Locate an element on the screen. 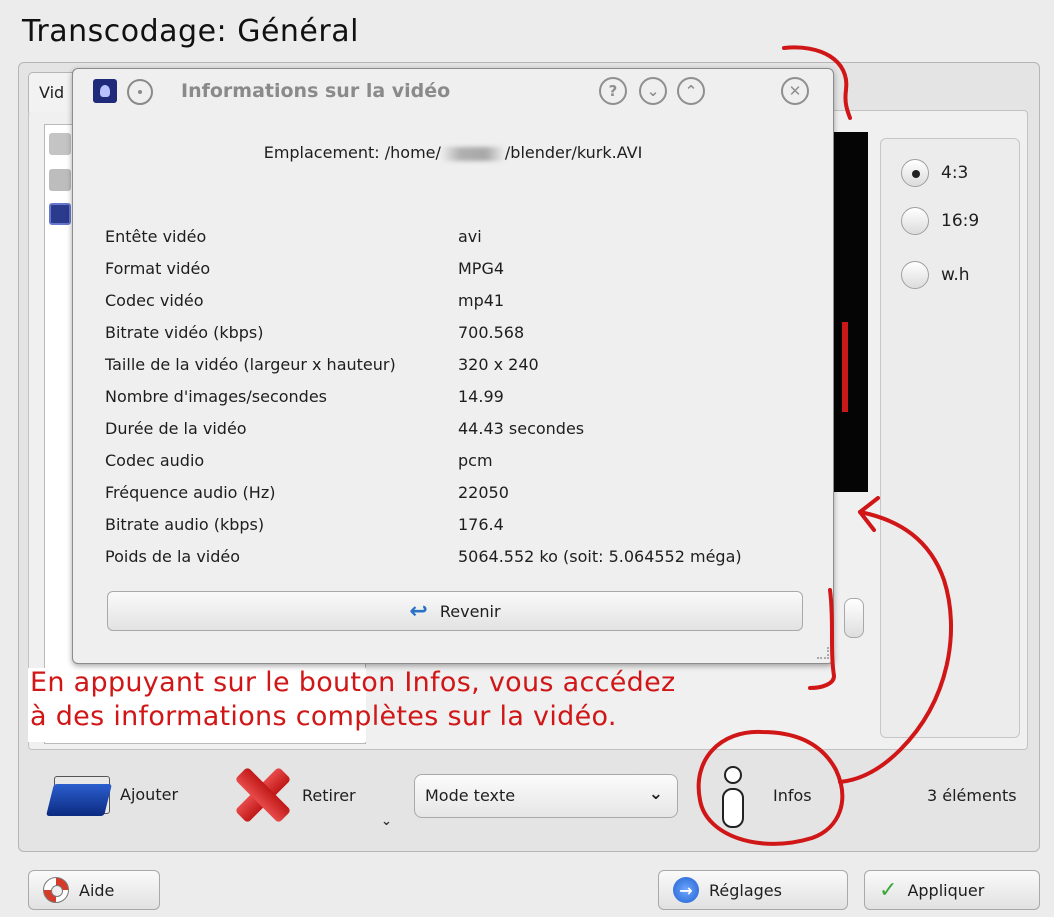 Image resolution: width=1054 pixels, height=917 pixels. location-suffix: /blender/kurk.AVI is located at coordinates (573, 152).